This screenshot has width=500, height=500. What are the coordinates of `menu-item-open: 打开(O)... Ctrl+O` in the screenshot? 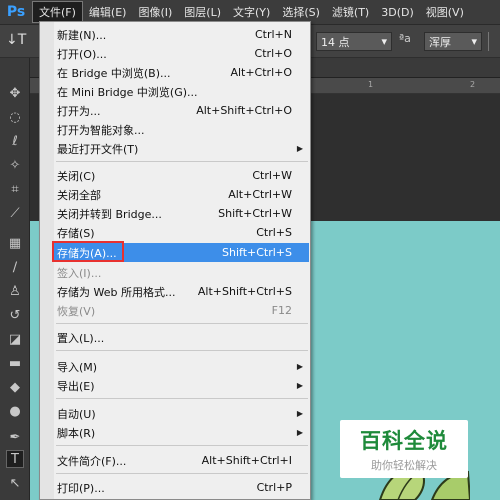 It's located at (181, 53).